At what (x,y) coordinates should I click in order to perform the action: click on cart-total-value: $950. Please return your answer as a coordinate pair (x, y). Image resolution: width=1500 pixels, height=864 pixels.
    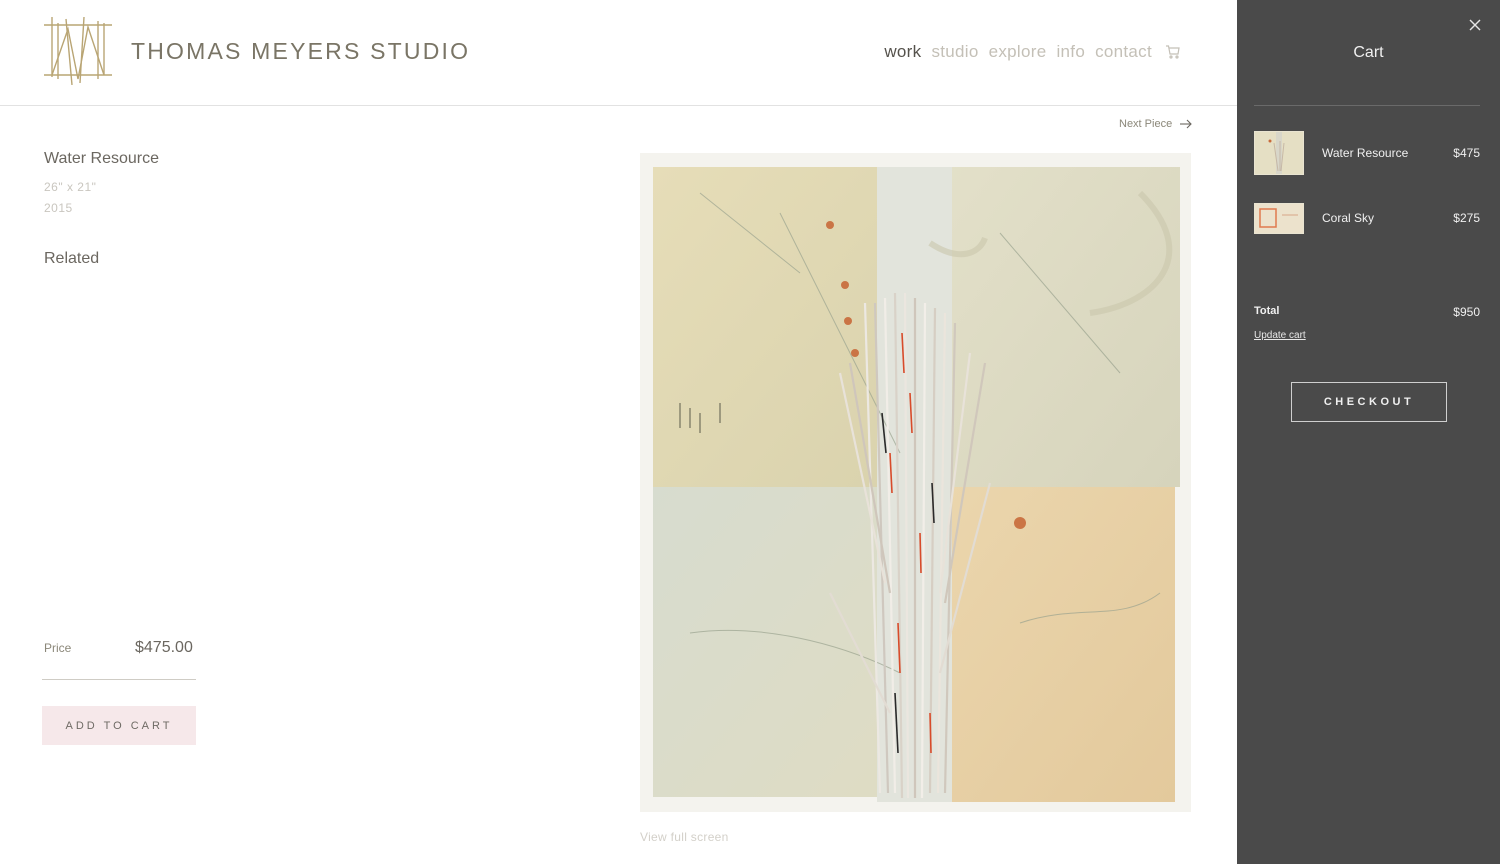
    Looking at the image, I should click on (1466, 312).